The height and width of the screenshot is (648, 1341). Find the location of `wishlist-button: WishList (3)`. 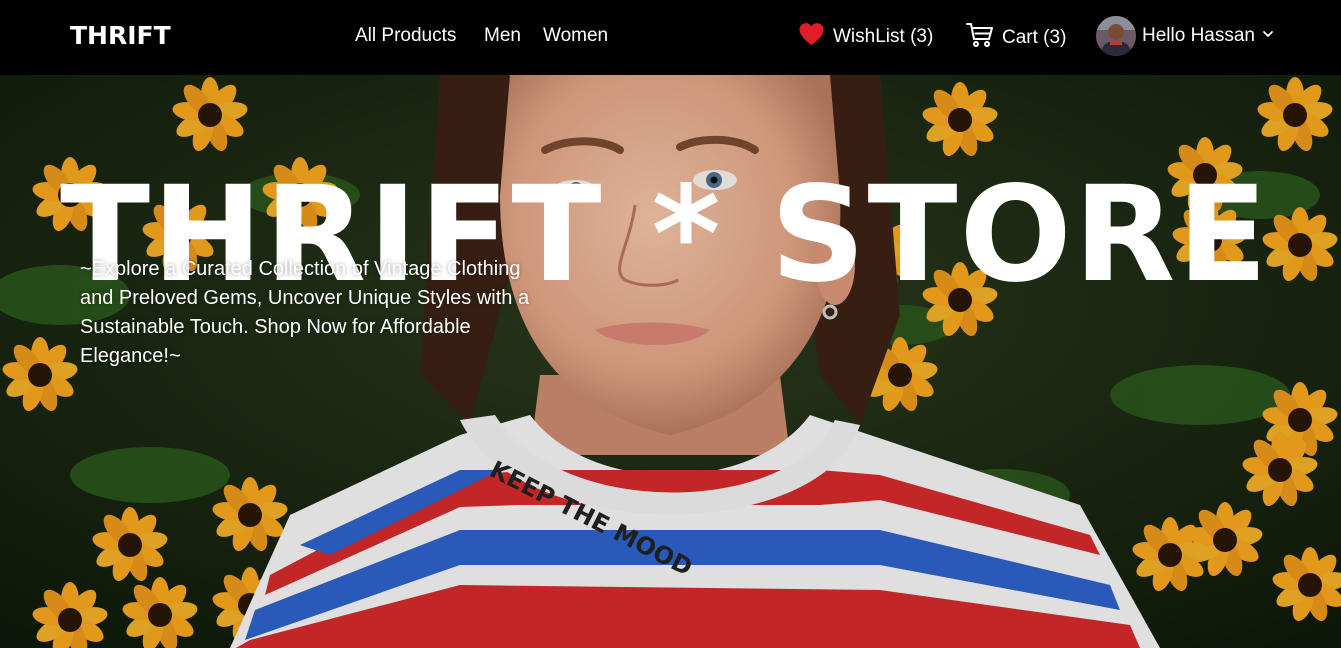

wishlist-button: WishList (3) is located at coordinates (865, 37).